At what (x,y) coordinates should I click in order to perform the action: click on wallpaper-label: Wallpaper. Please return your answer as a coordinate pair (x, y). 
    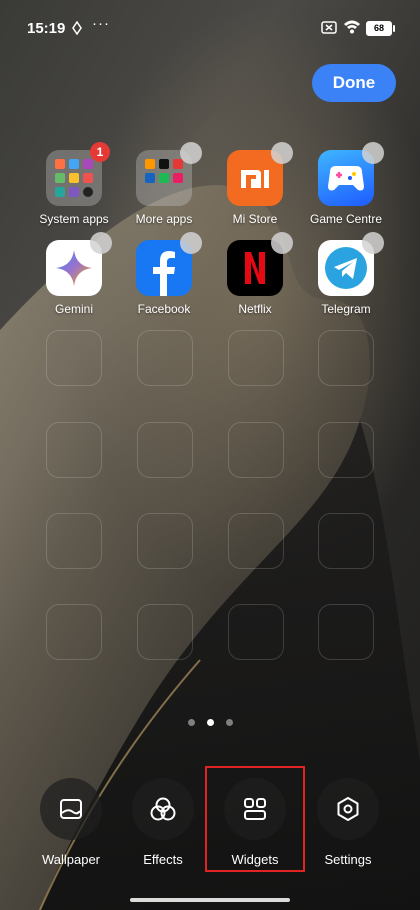
    Looking at the image, I should click on (71, 859).